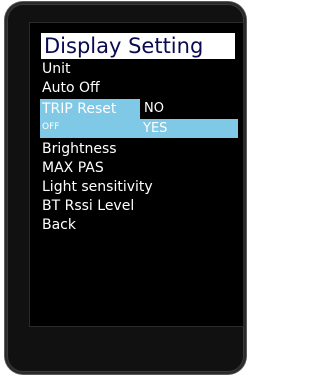 The image size is (320, 377). I want to click on menu-item-unit: Unit, so click(56, 69).